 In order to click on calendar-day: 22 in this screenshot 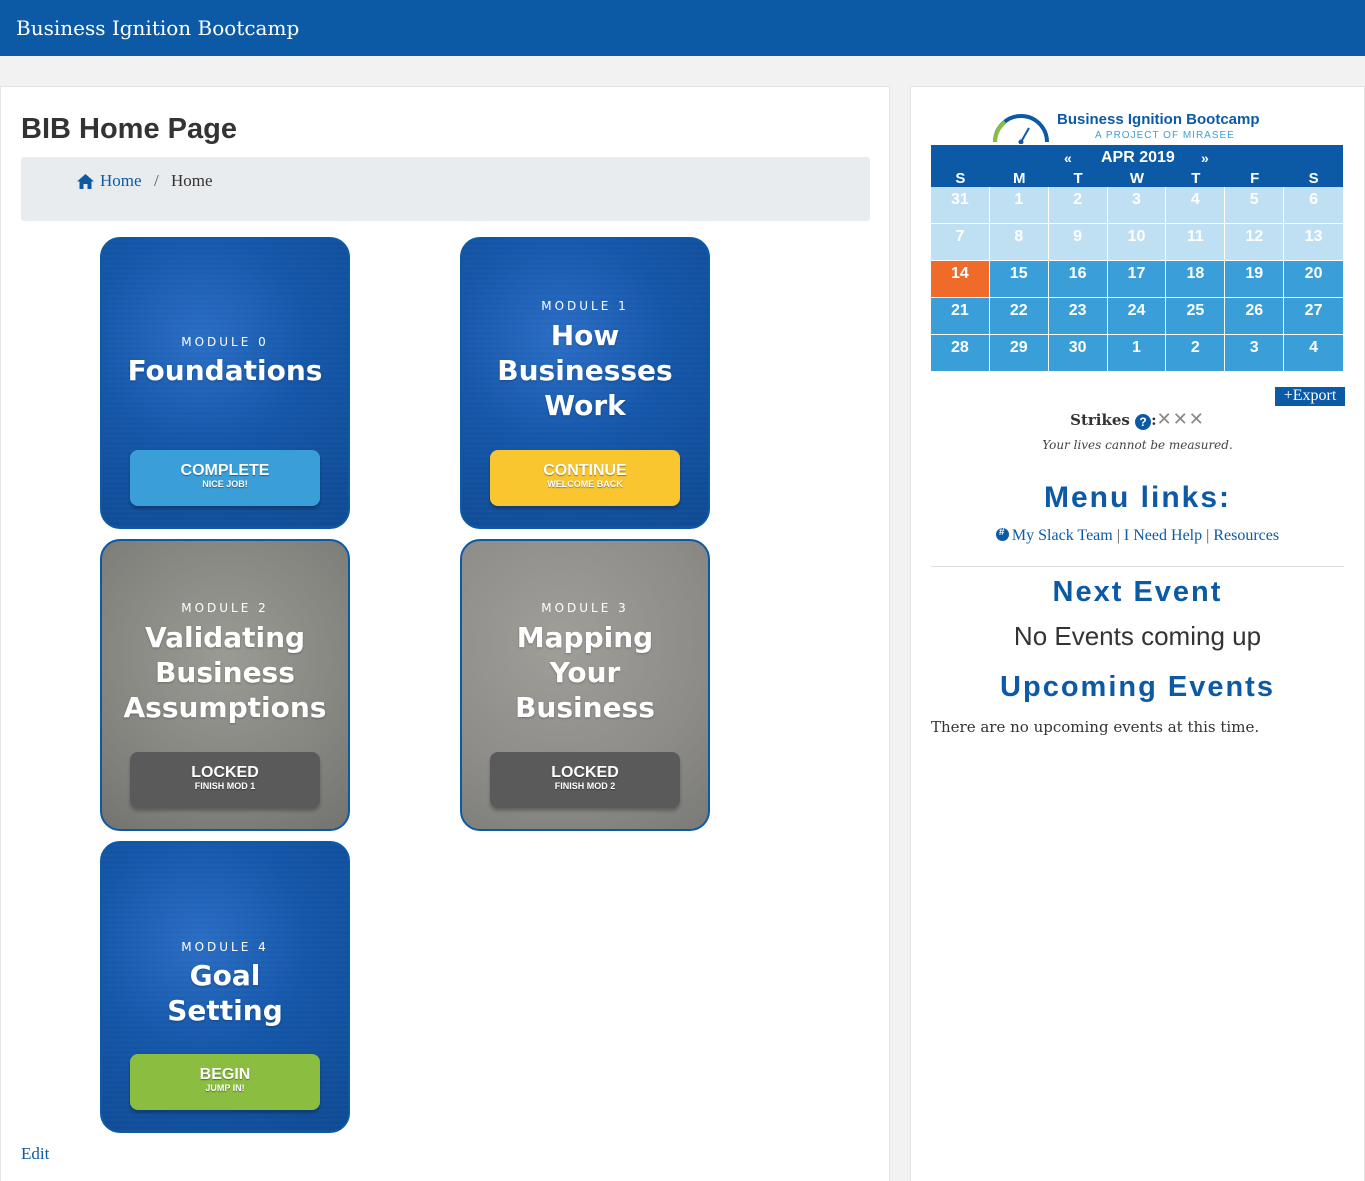, I will do `click(1019, 316)`.